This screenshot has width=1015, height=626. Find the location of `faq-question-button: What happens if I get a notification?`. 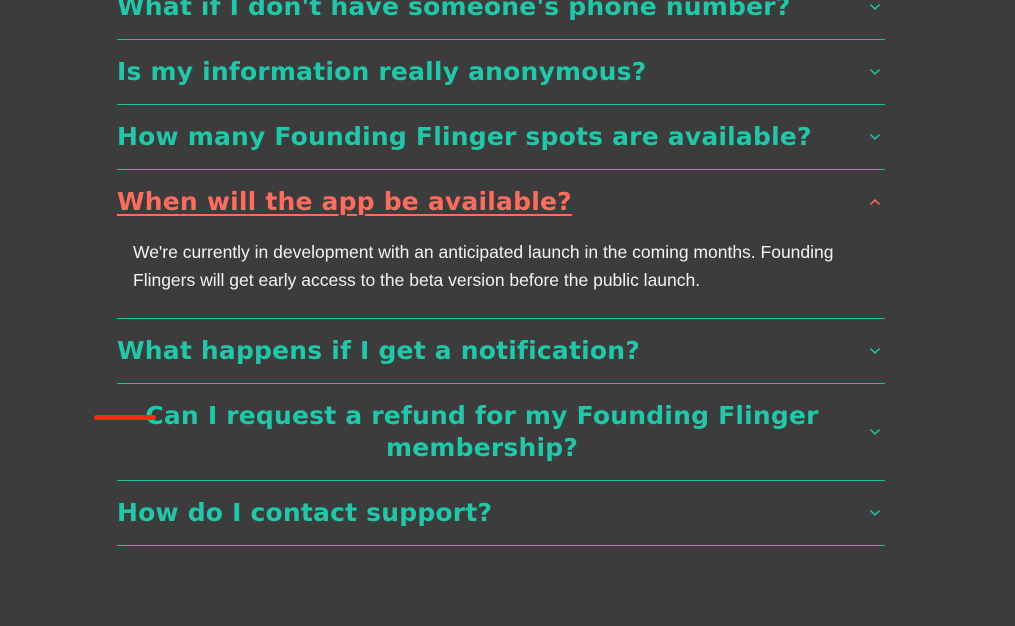

faq-question-button: What happens if I get a notification? is located at coordinates (501, 351).